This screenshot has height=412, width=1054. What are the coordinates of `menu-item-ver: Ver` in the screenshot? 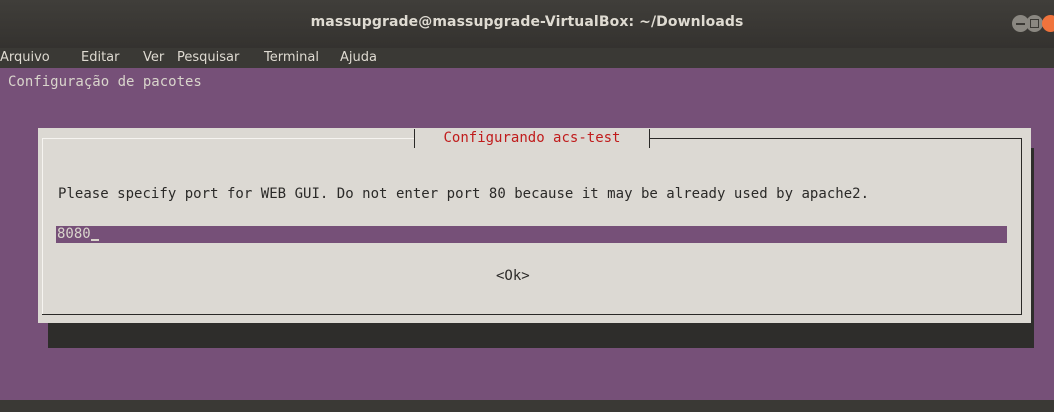 It's located at (153, 58).